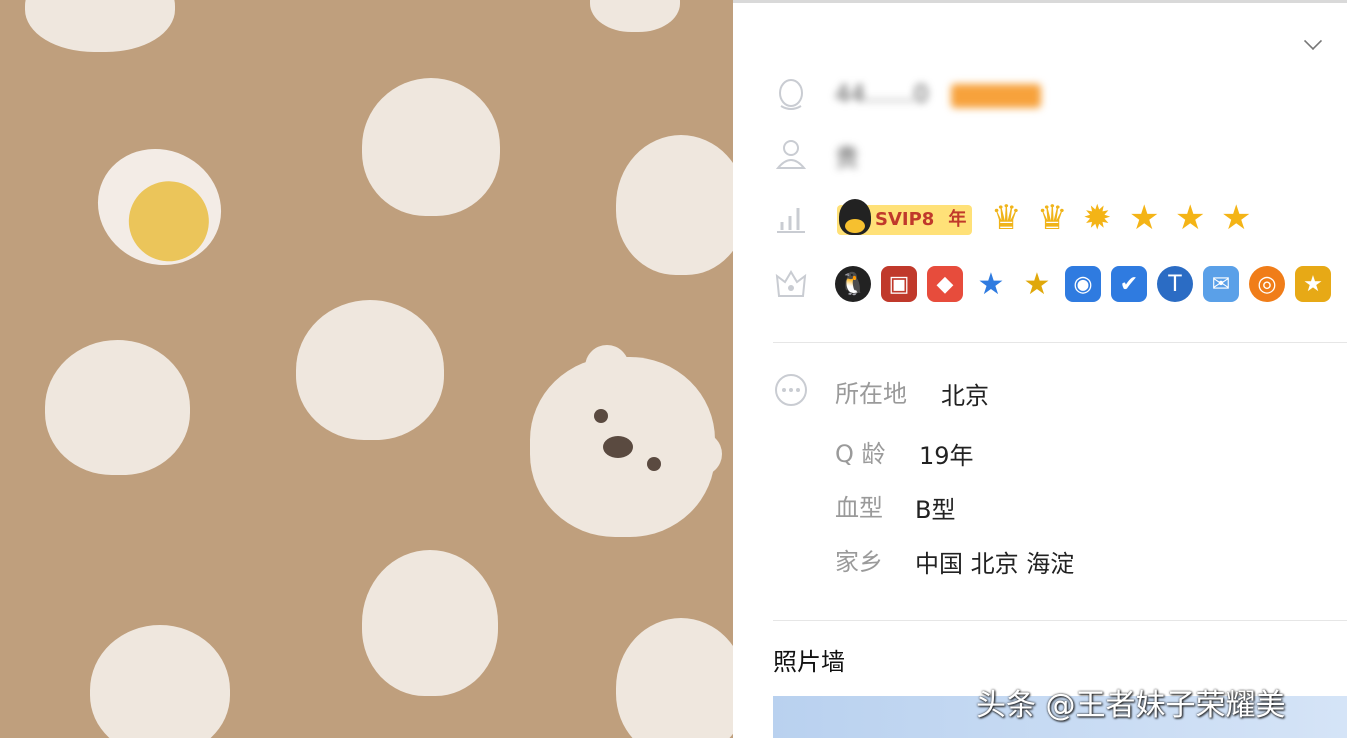 This screenshot has width=1347, height=738. What do you see at coordinates (1313, 41) in the screenshot?
I see `chevron-down-icon` at bounding box center [1313, 41].